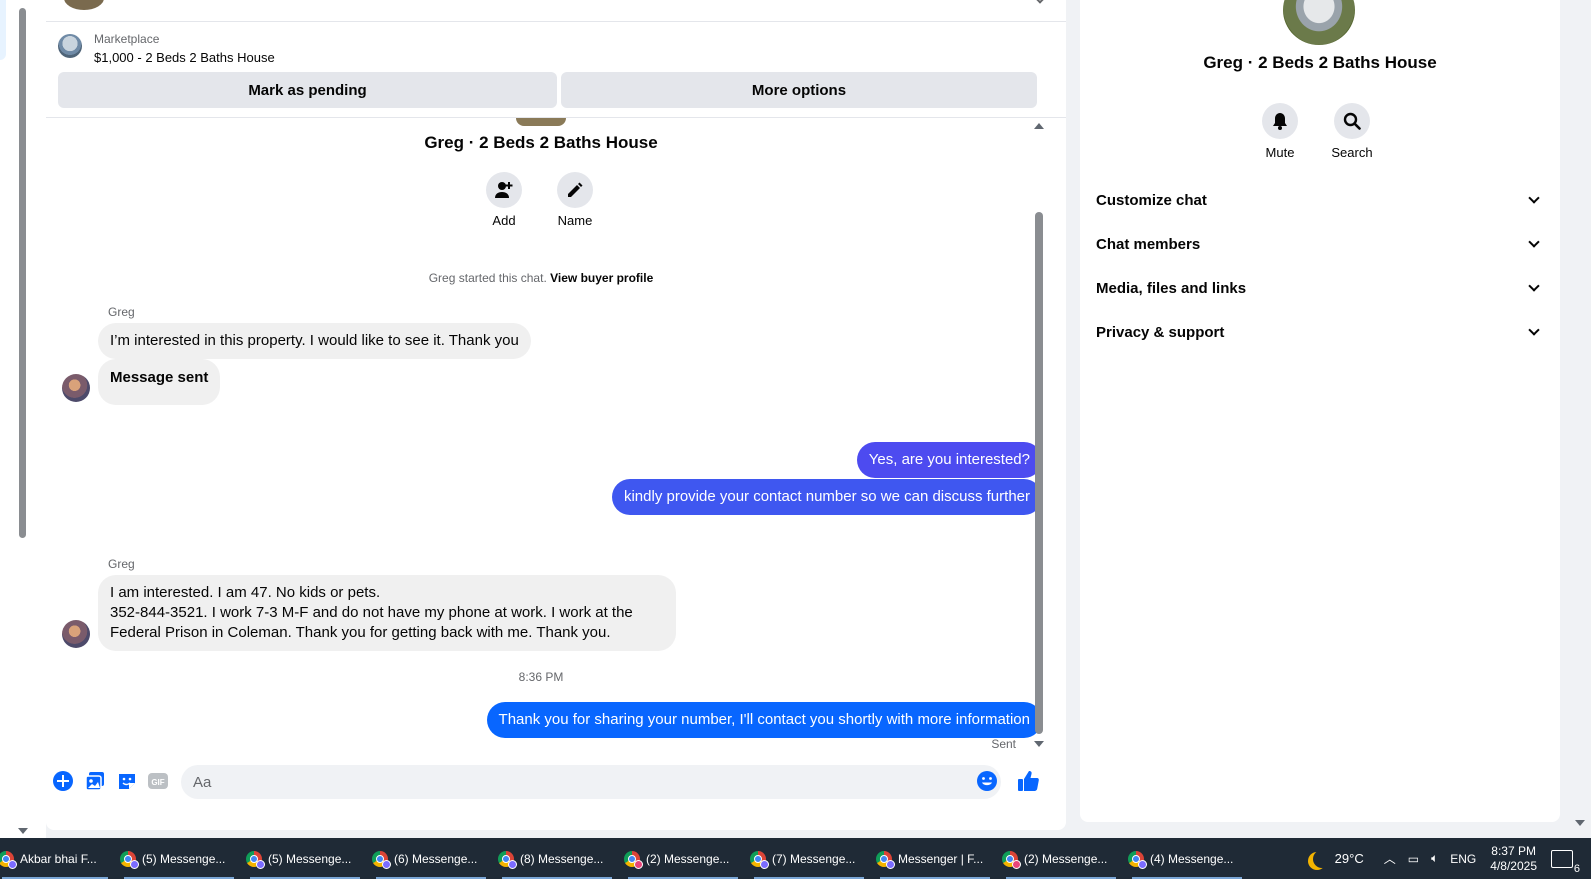 The image size is (1591, 879). What do you see at coordinates (127, 39) in the screenshot?
I see `listing-category: Marketplace` at bounding box center [127, 39].